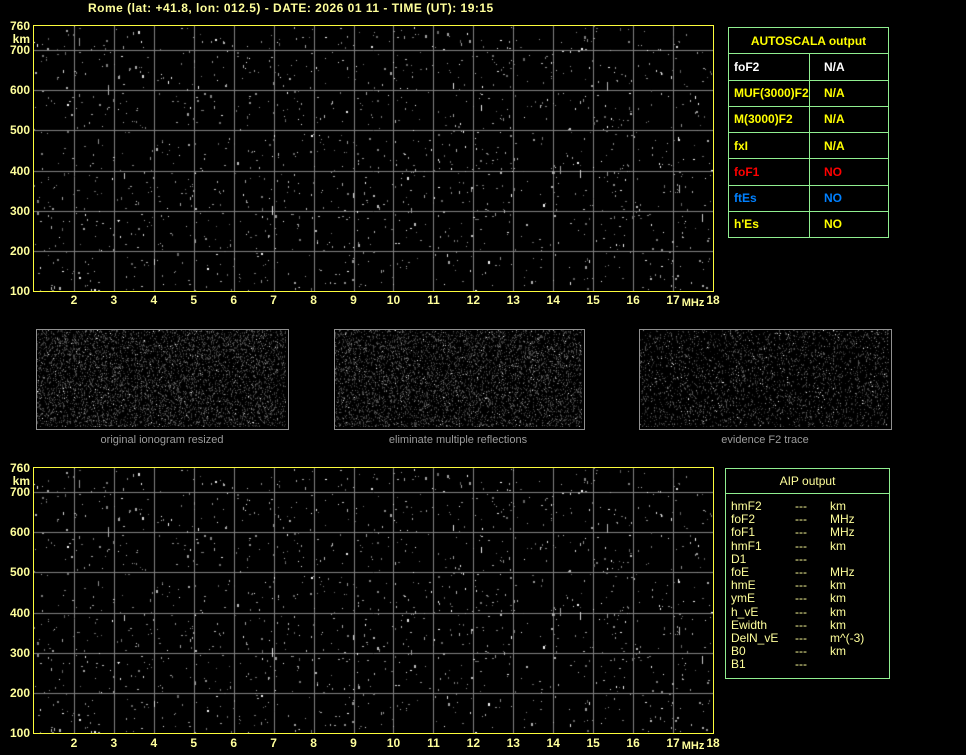  I want to click on panel-evidence-f2-trace, so click(765, 379).